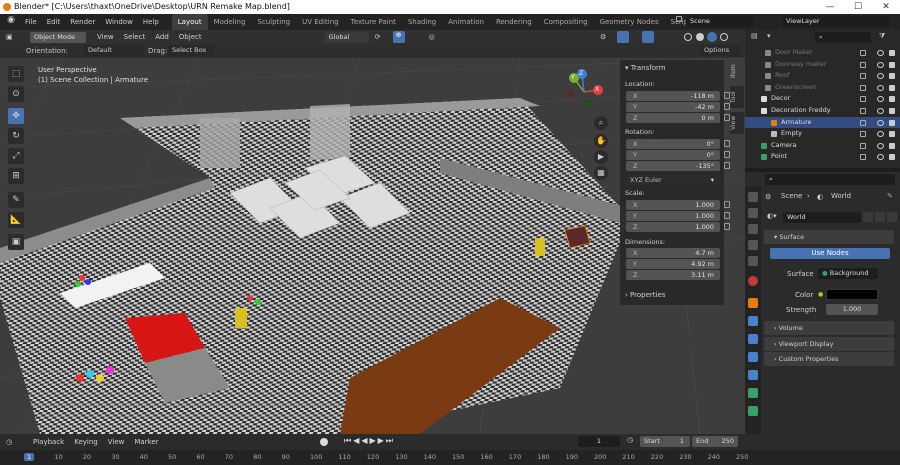 This screenshot has width=900, height=465. Describe the element at coordinates (586, 90) in the screenshot. I see `navigation-gizmo: Z X Y` at that location.